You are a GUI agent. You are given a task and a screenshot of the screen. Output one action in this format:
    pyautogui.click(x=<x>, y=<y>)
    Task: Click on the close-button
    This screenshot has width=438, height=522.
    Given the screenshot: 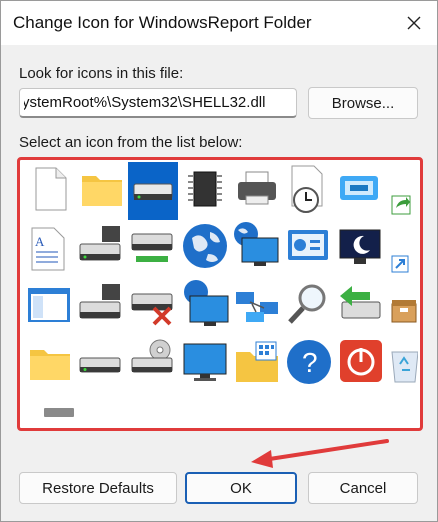 What is the action you would take?
    pyautogui.click(x=414, y=23)
    